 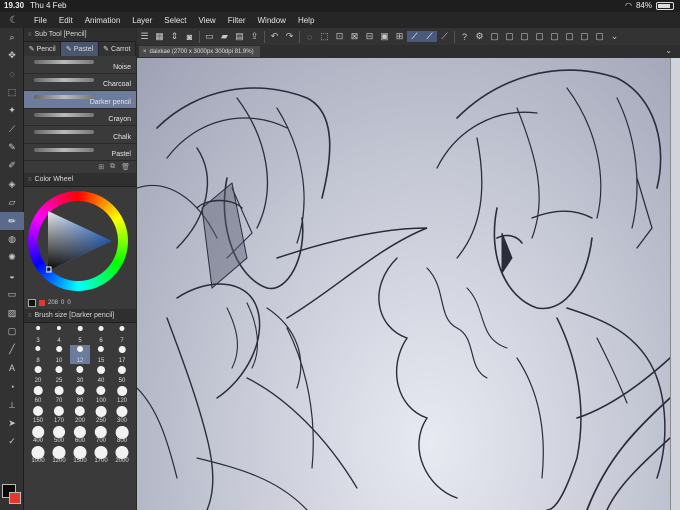 I want to click on brush-size-4: 4, so click(x=59, y=334).